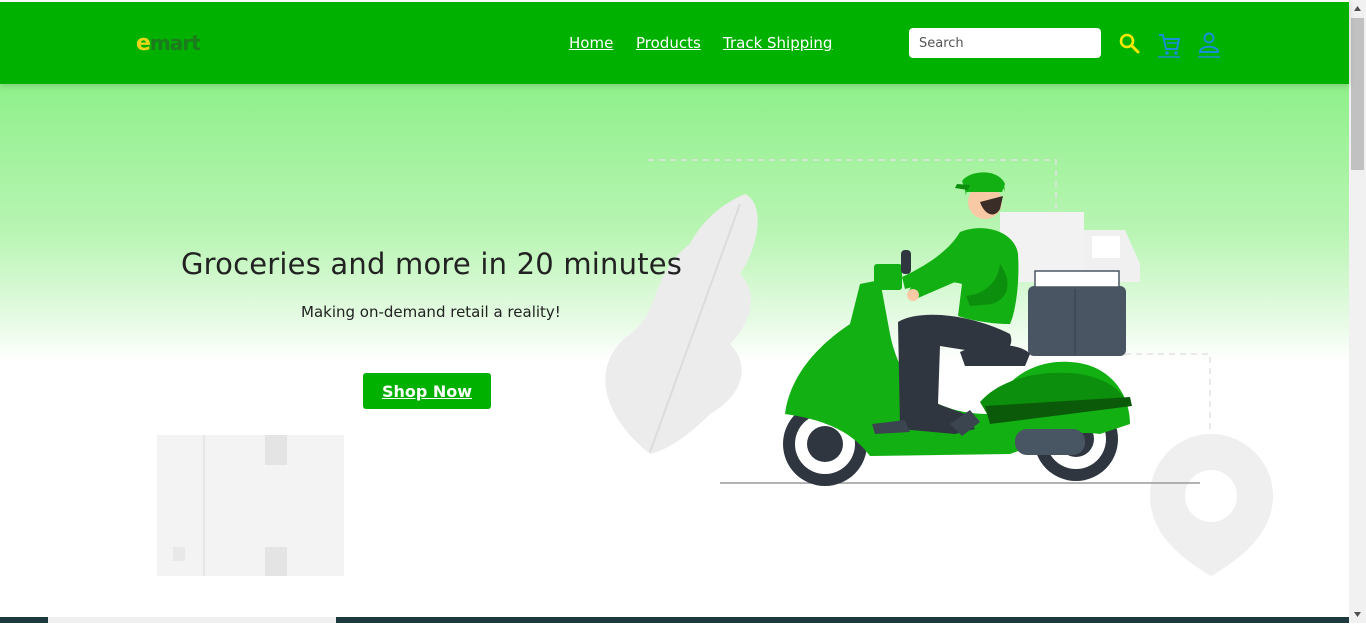 This screenshot has height=627, width=1366. I want to click on logo-letter: e, so click(143, 43).